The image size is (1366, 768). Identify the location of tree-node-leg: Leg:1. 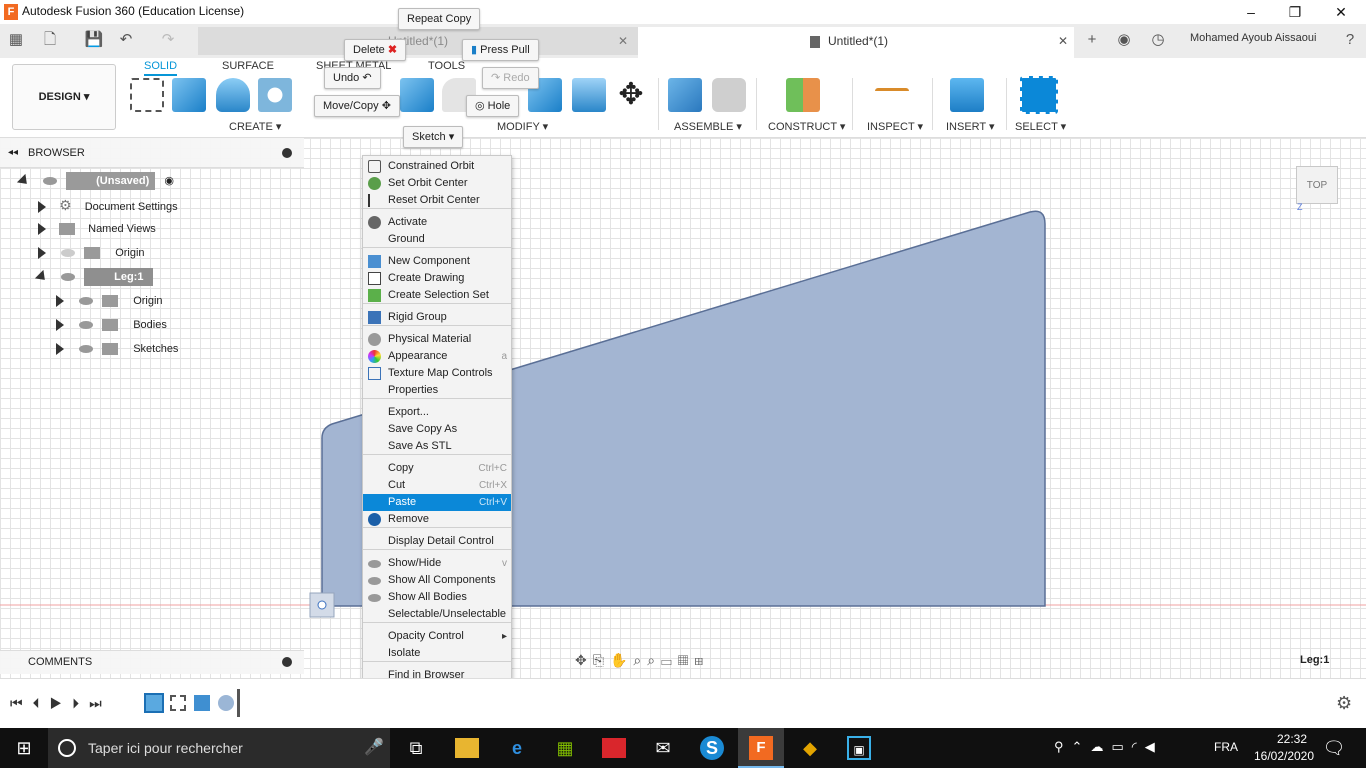
(94, 277).